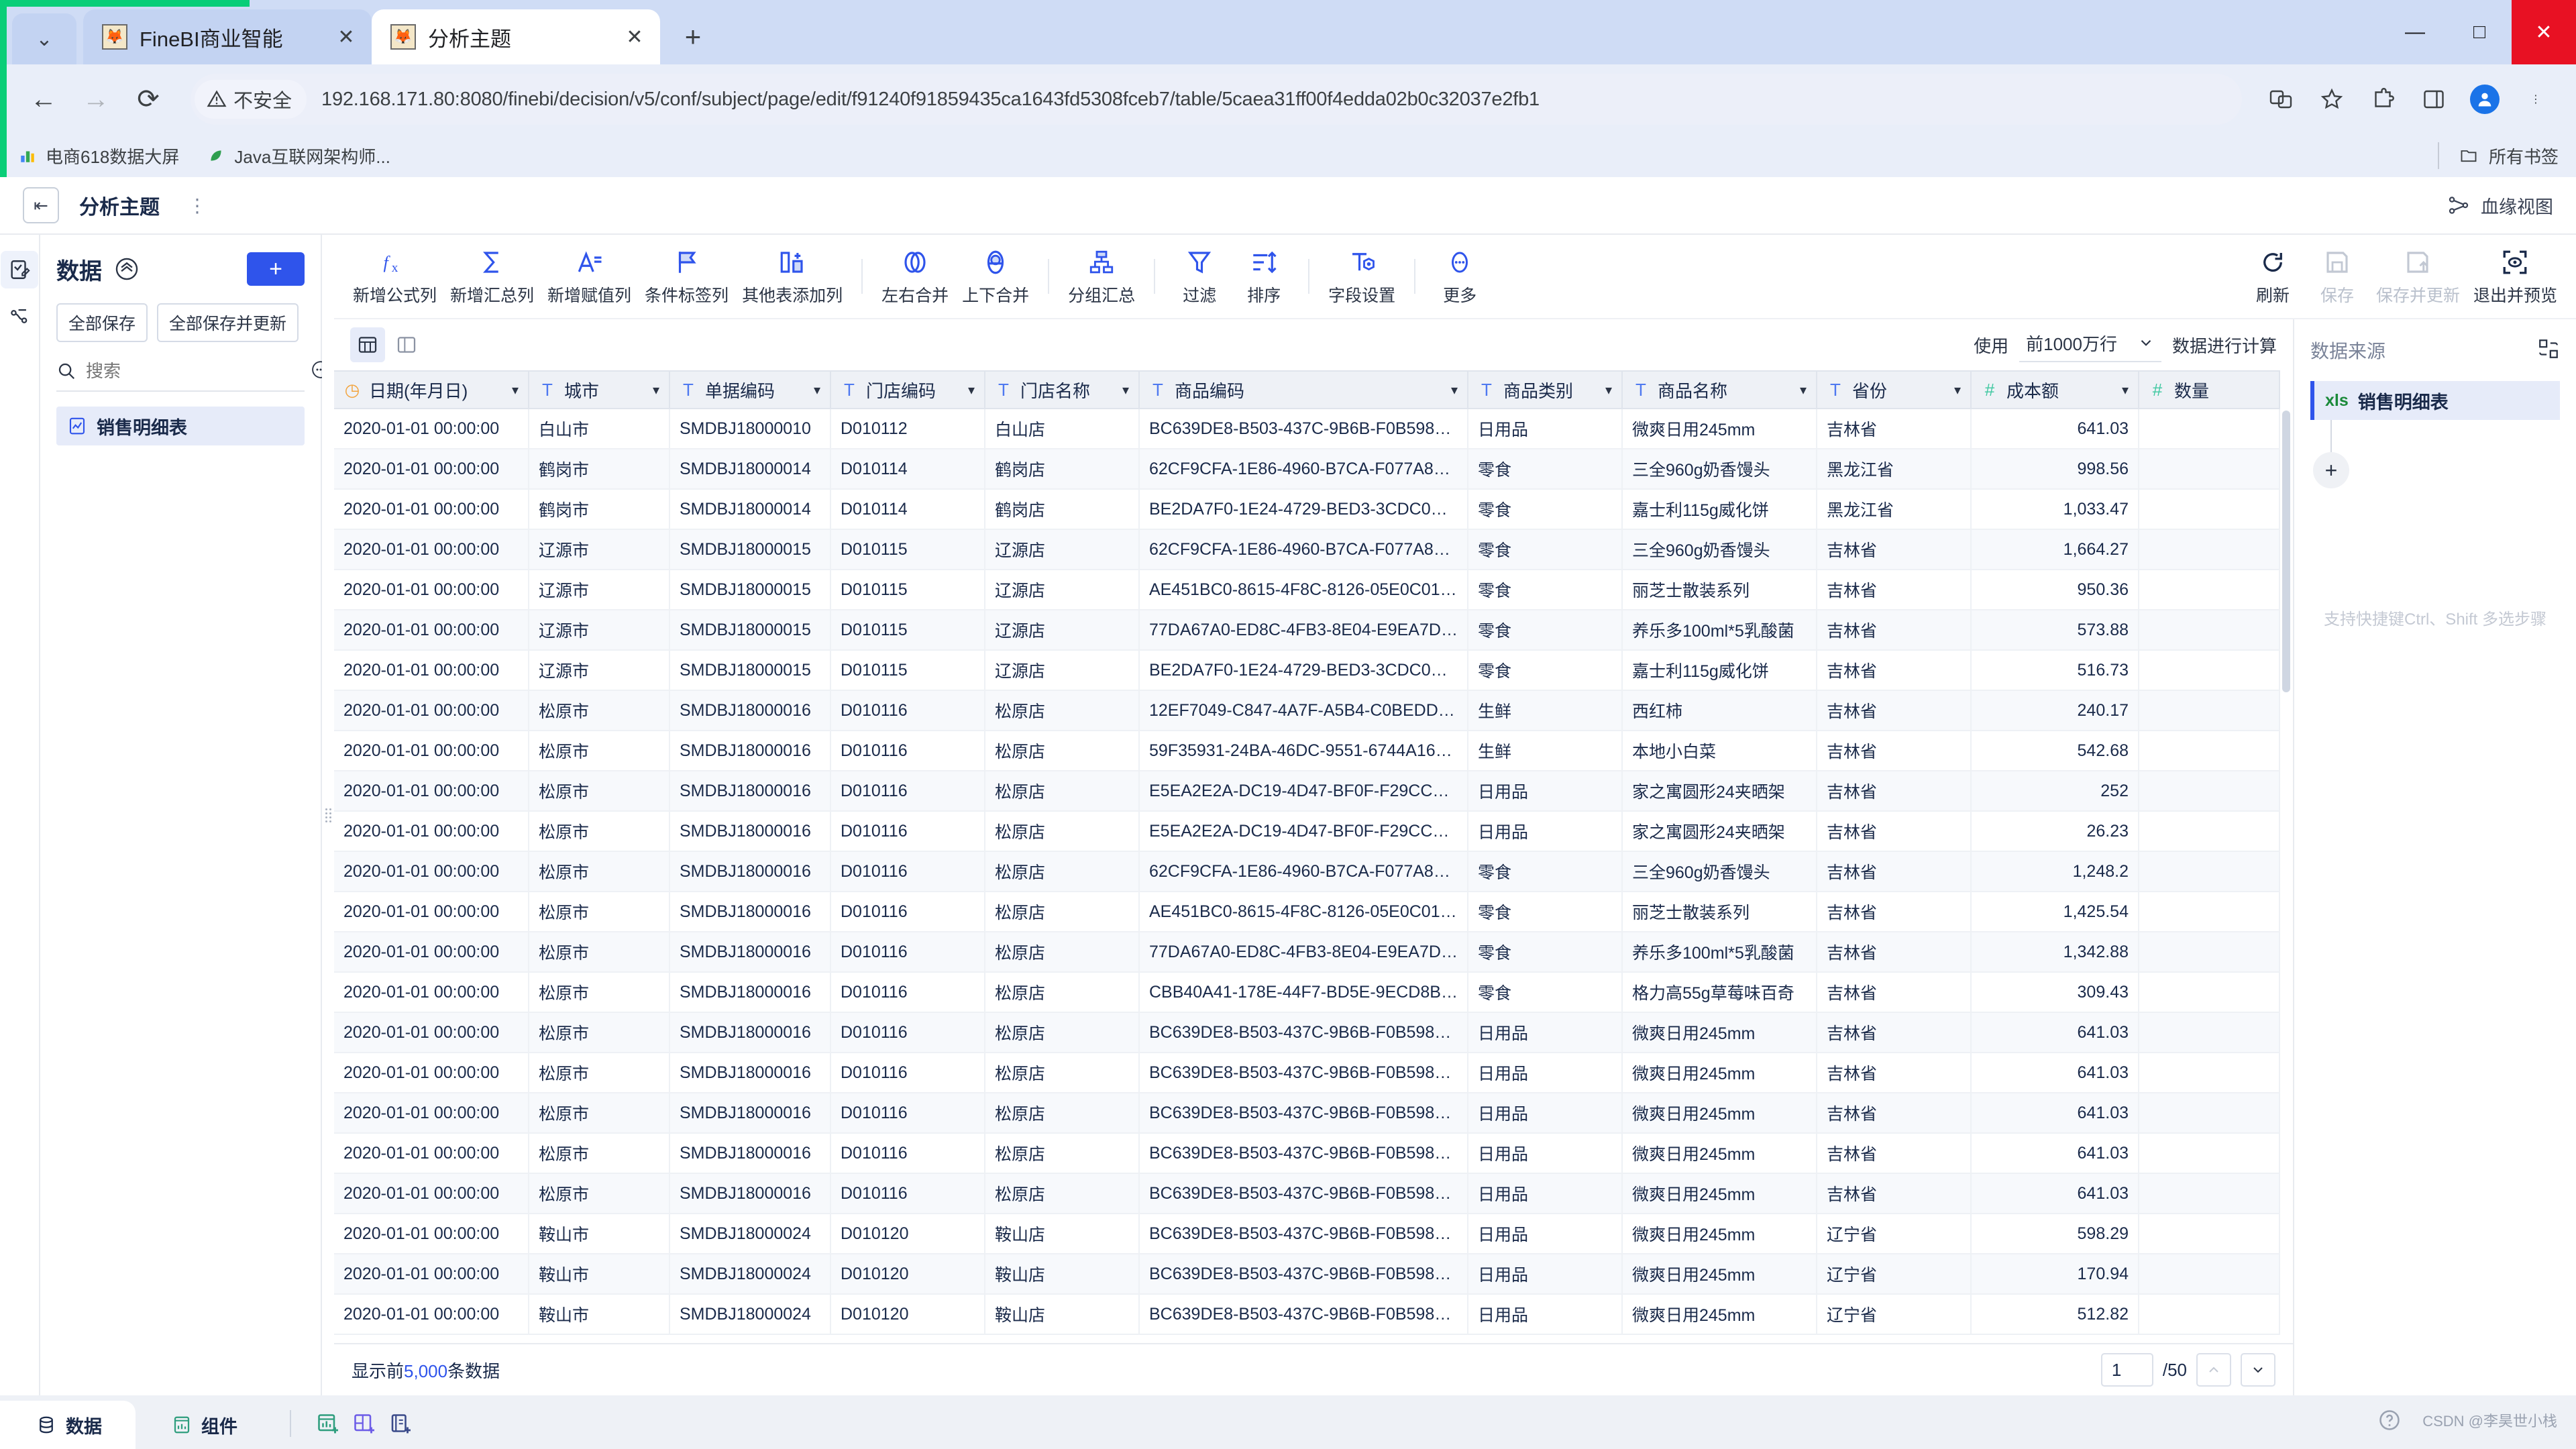 The height and width of the screenshot is (1449, 2576). I want to click on table-column-header: T 商品编码 ▾, so click(1303, 389).